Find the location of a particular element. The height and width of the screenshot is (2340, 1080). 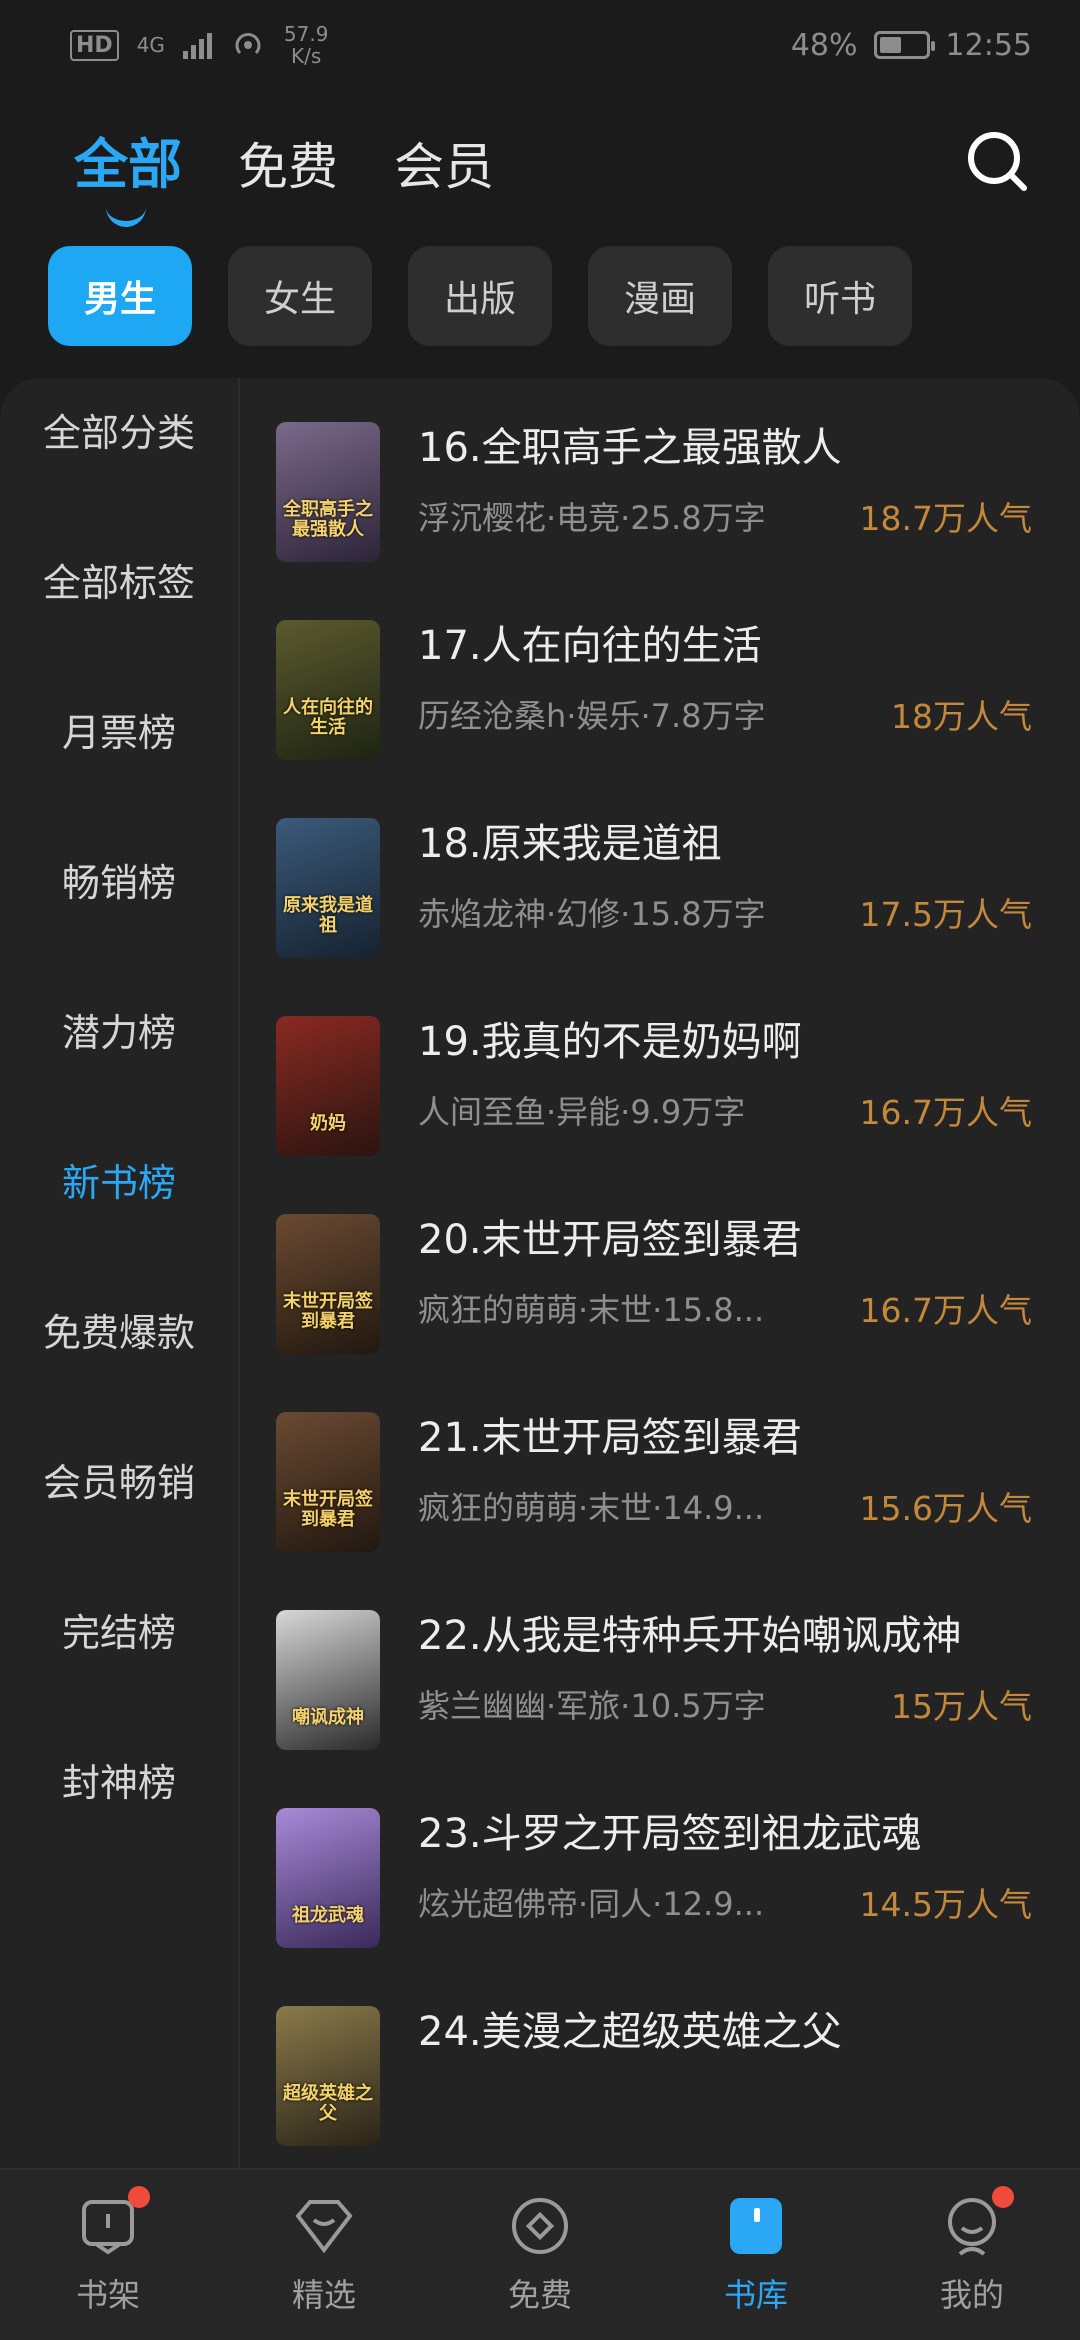

bottom-nav: 书架 精选 免费 书库 我的 is located at coordinates (540, 2254).